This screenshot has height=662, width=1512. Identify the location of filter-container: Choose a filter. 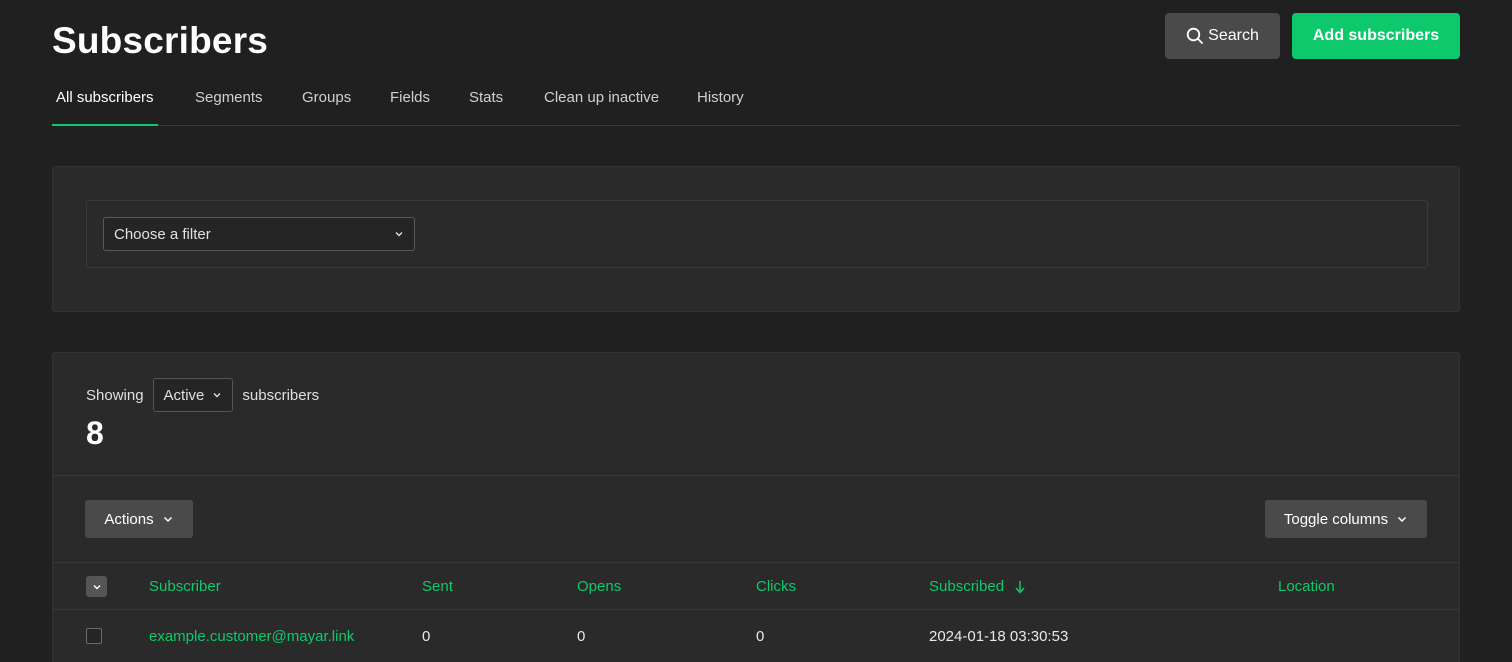
(757, 234).